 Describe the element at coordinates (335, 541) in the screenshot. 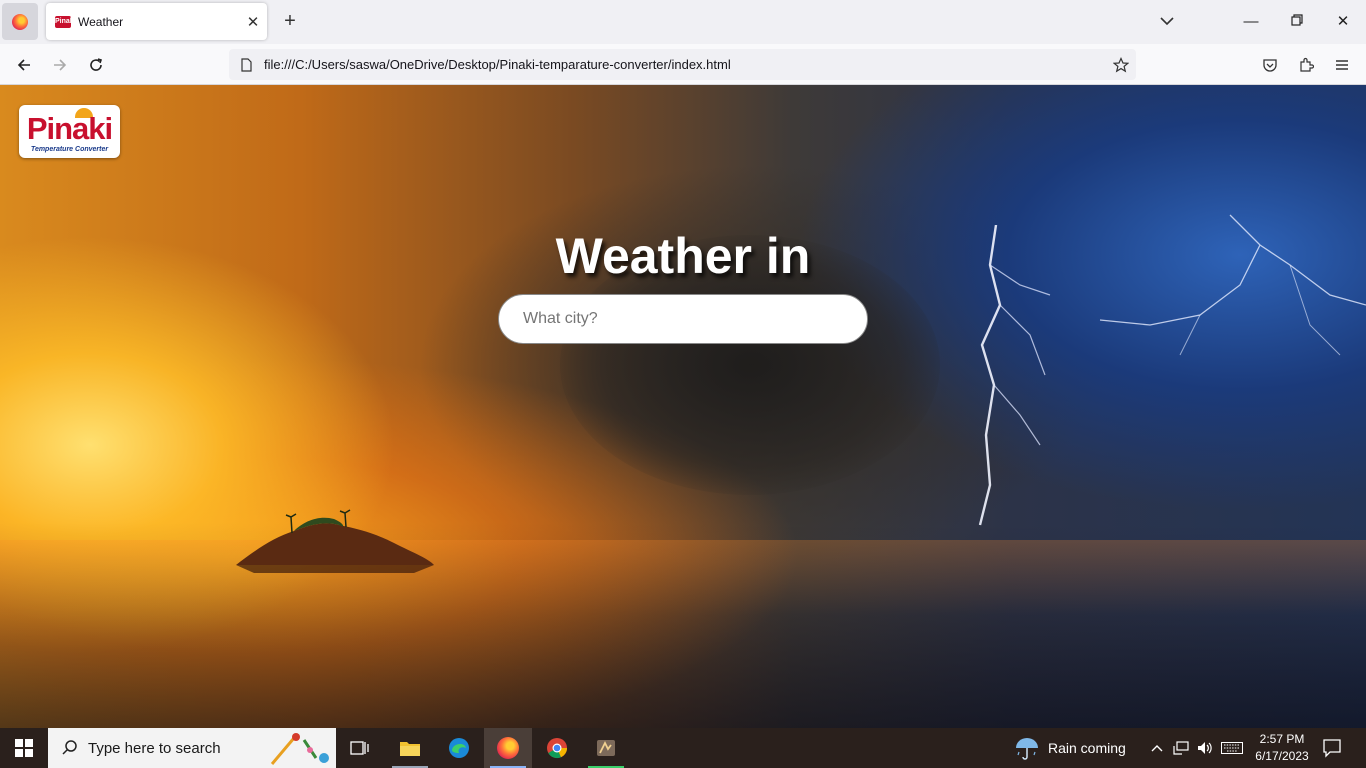

I see `island-image` at that location.